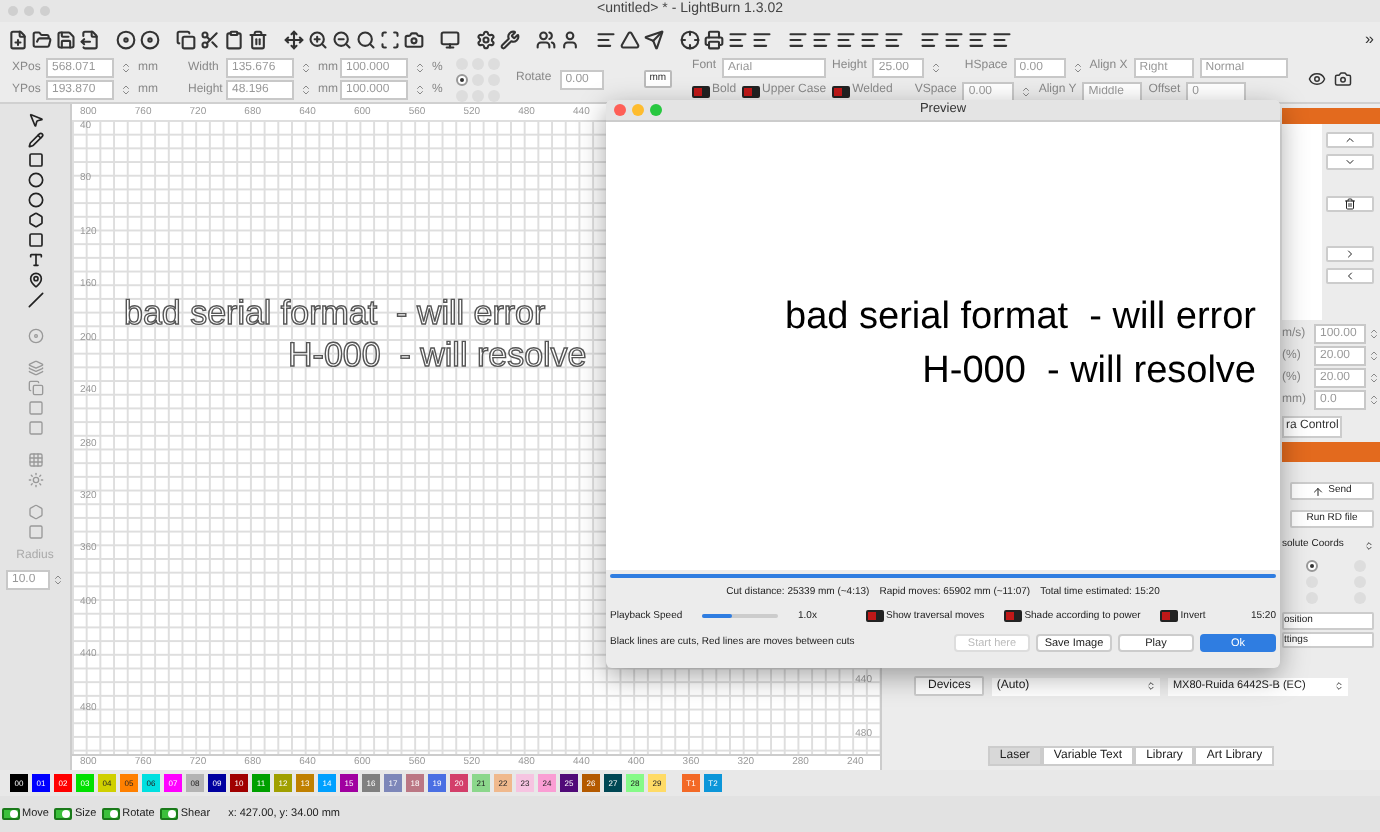 The width and height of the screenshot is (1380, 832). What do you see at coordinates (1350, 254) in the screenshot?
I see `chevron-right-icon` at bounding box center [1350, 254].